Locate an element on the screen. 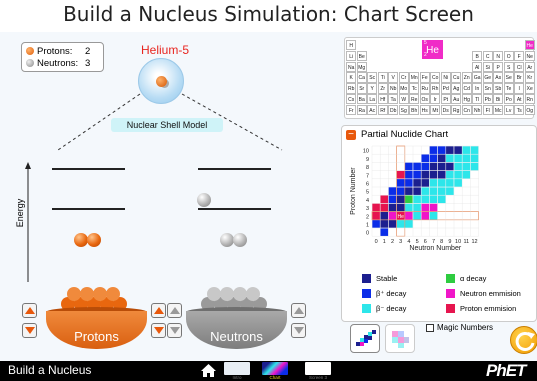 The height and width of the screenshot is (381, 537). element-cell-mt: Mt is located at coordinates (435, 110).